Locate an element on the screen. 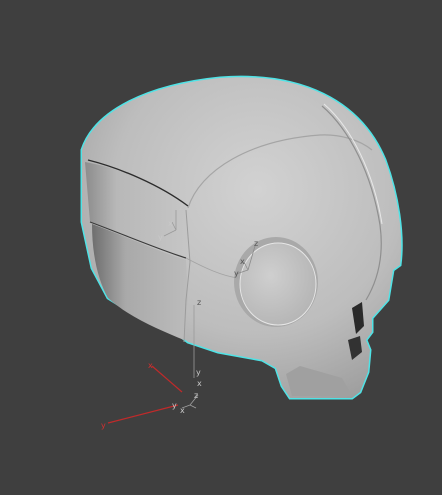 The width and height of the screenshot is (442, 495). gizmo-2-z-label: z is located at coordinates (256, 243).